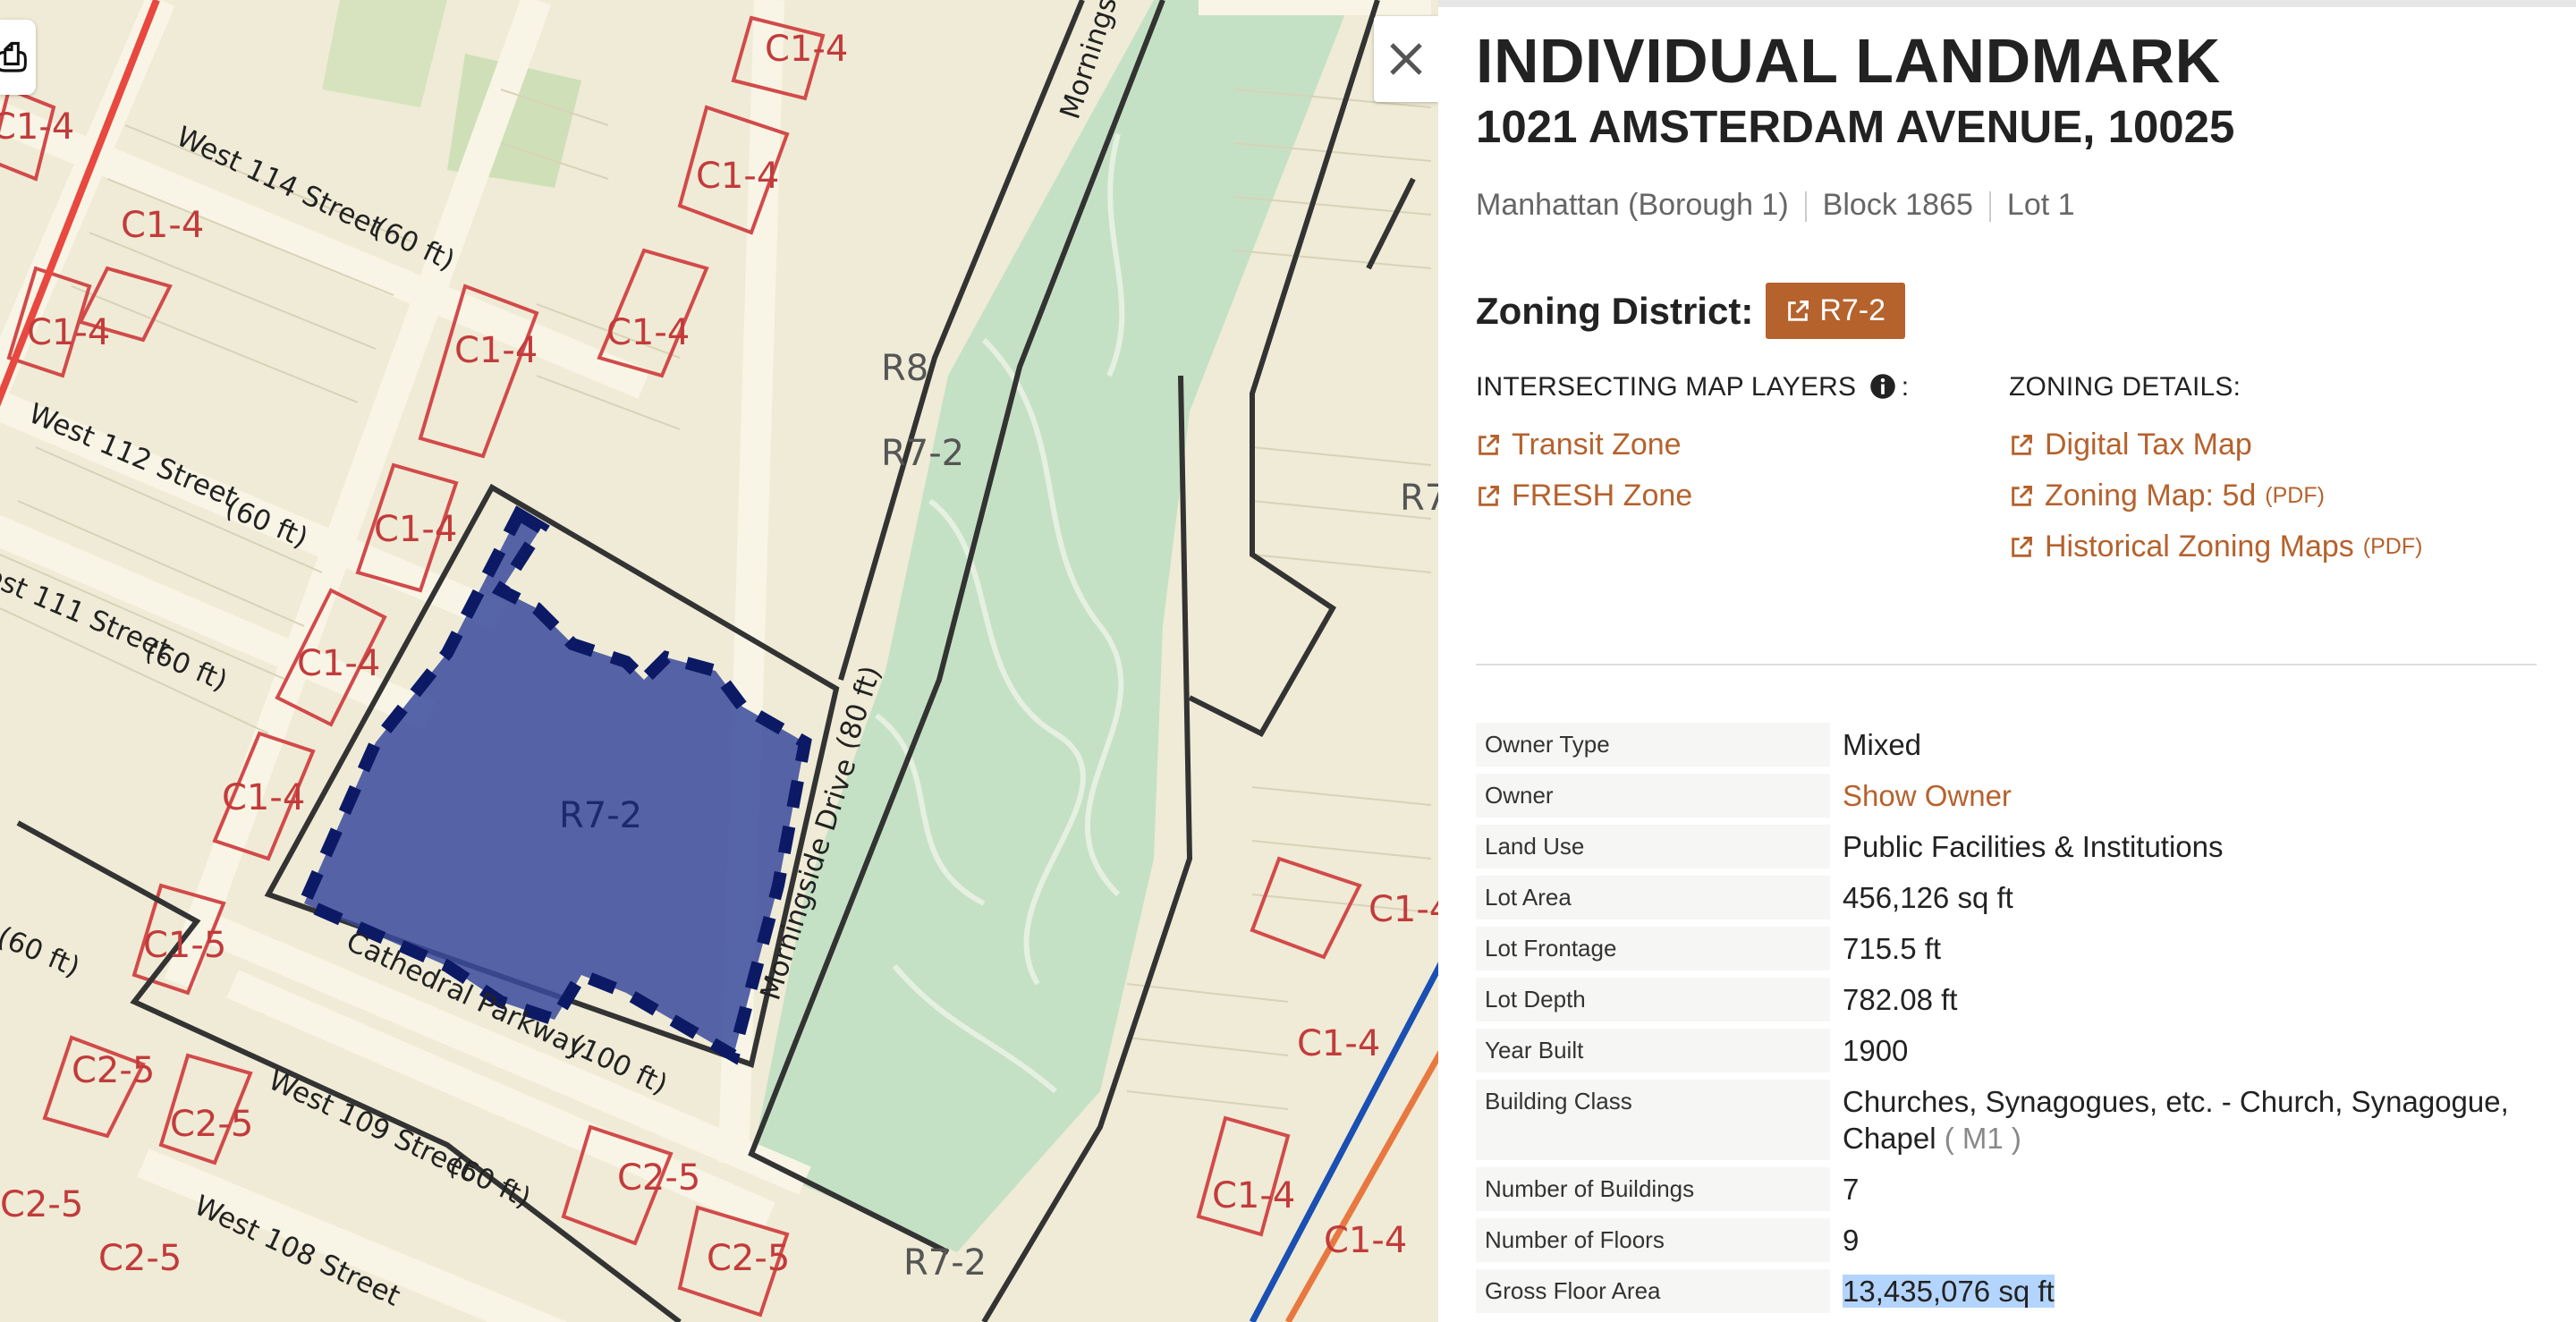  What do you see at coordinates (1597, 445) in the screenshot?
I see `link-label: Transit Zone` at bounding box center [1597, 445].